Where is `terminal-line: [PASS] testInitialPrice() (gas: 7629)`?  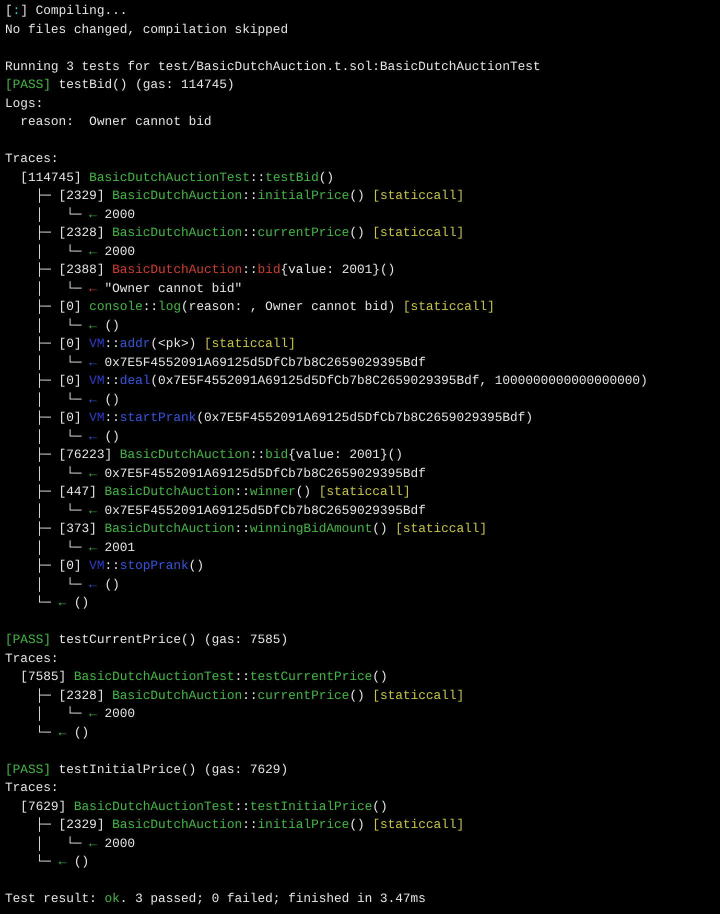
terminal-line: [PASS] testInitialPrice() (gas: 7629) is located at coordinates (146, 769).